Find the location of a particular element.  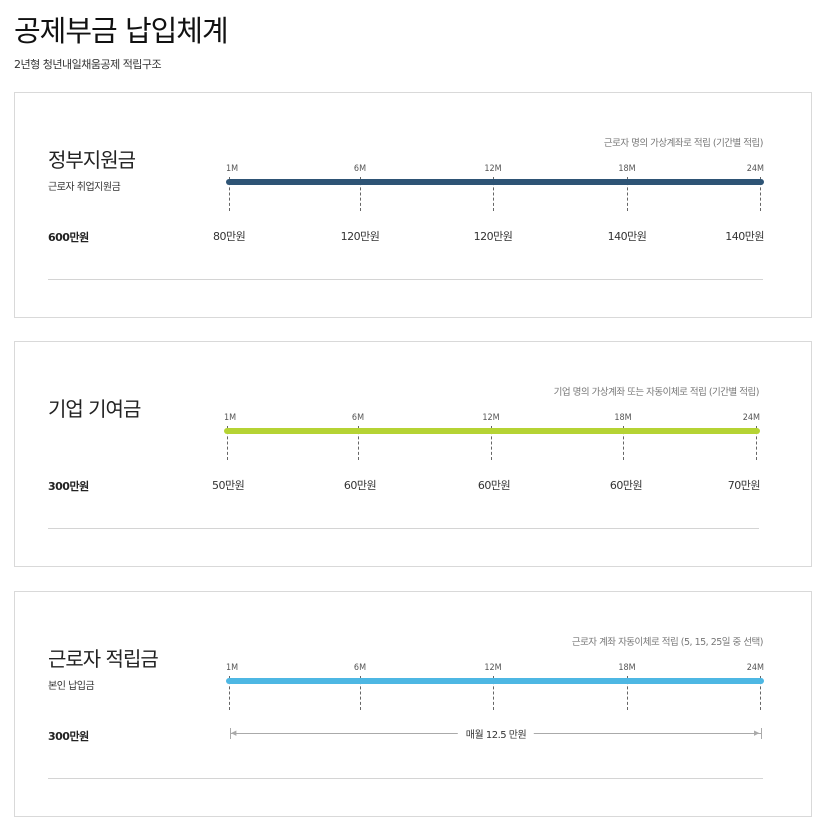

amount-5: 70만원 is located at coordinates (744, 485).